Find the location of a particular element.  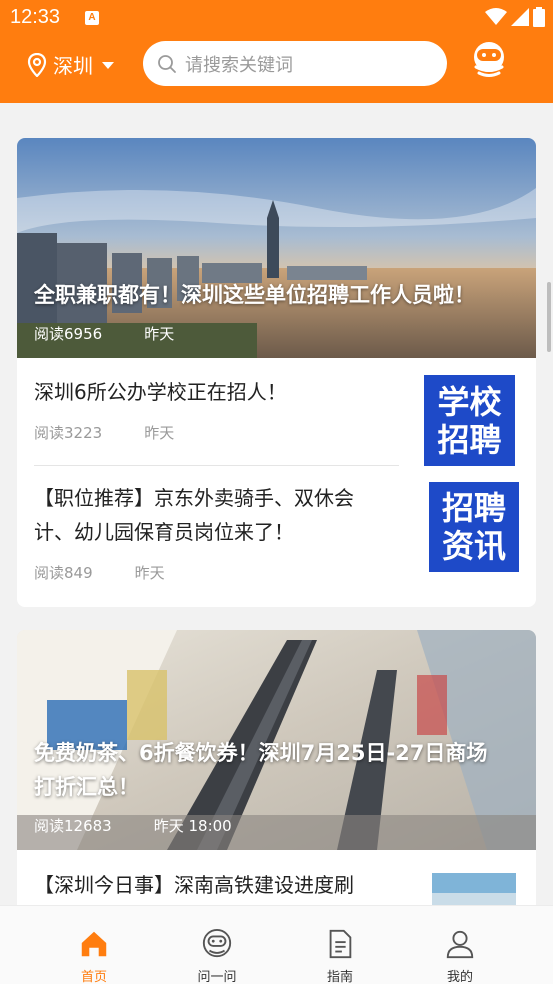

hero-title-line: 免费奶茶、6折餐饮券！深圳7月25日-27日商场 is located at coordinates (261, 753).